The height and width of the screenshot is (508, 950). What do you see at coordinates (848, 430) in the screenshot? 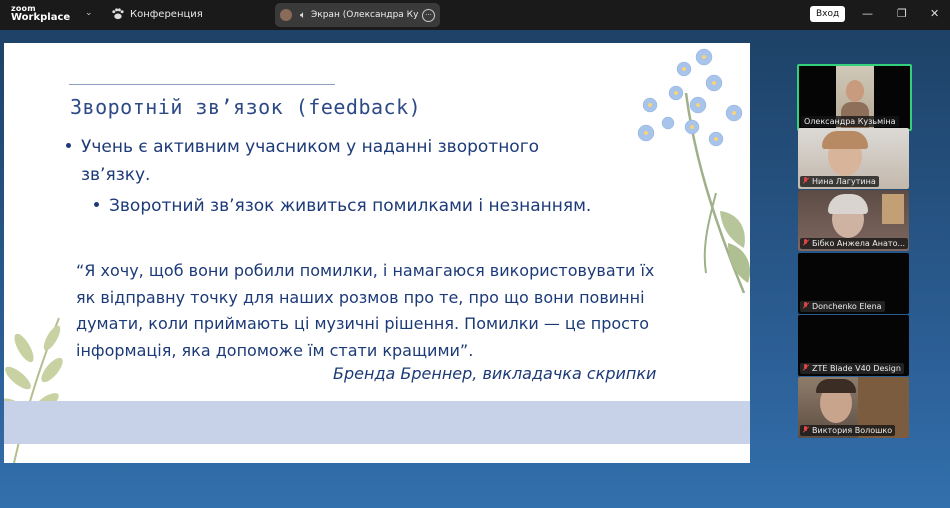
I see `participant-name: Виктория Волошко` at bounding box center [848, 430].